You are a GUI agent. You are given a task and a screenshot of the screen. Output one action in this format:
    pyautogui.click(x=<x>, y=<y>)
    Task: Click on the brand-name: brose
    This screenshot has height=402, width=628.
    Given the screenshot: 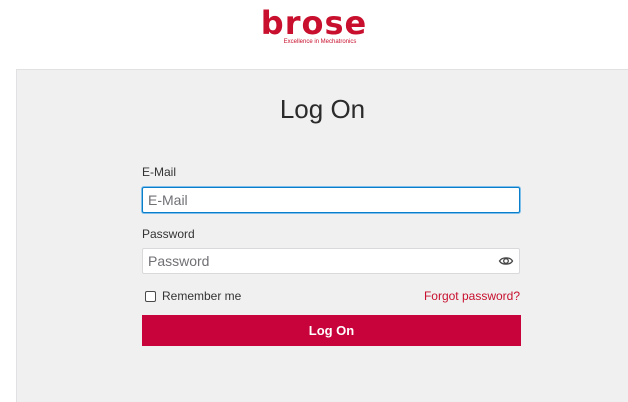 What is the action you would take?
    pyautogui.click(x=314, y=23)
    